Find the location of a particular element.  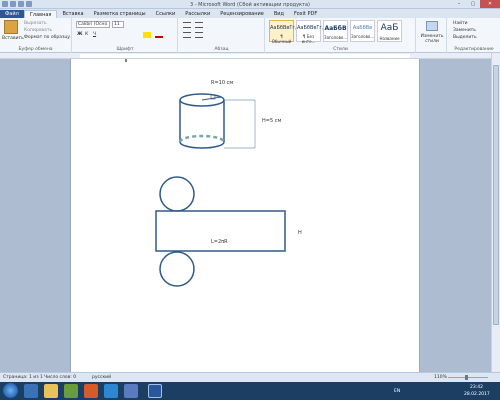

word-taskbar-icon is located at coordinates (155, 391).